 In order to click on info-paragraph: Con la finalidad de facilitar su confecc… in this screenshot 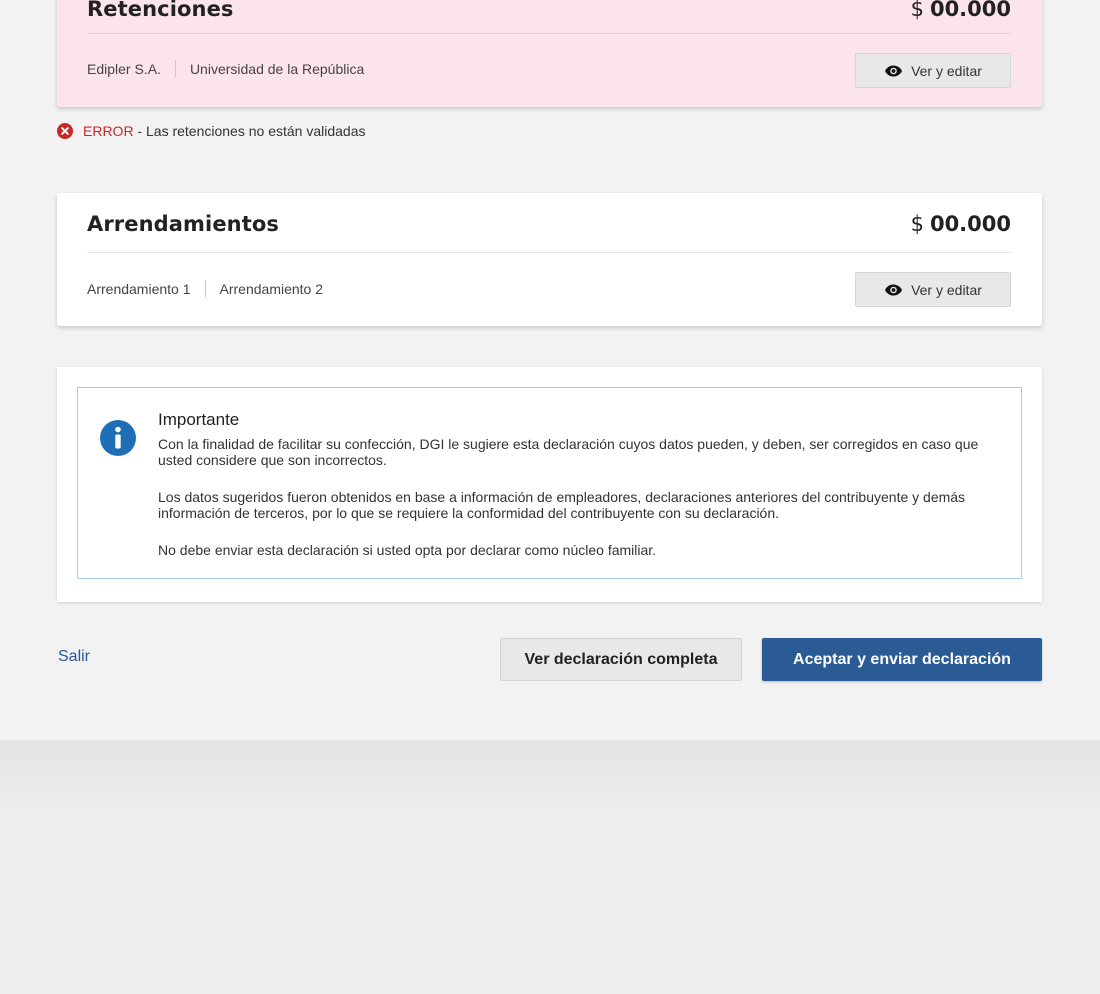, I will do `click(568, 452)`.